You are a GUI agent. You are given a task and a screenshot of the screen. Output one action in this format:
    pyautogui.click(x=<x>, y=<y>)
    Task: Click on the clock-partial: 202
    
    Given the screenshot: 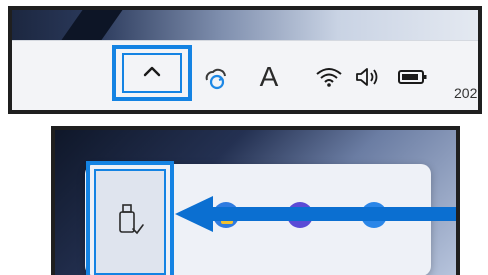 What is the action you would take?
    pyautogui.click(x=465, y=93)
    